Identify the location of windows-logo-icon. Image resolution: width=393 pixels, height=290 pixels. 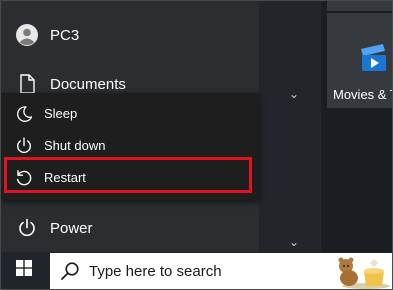
(24, 270).